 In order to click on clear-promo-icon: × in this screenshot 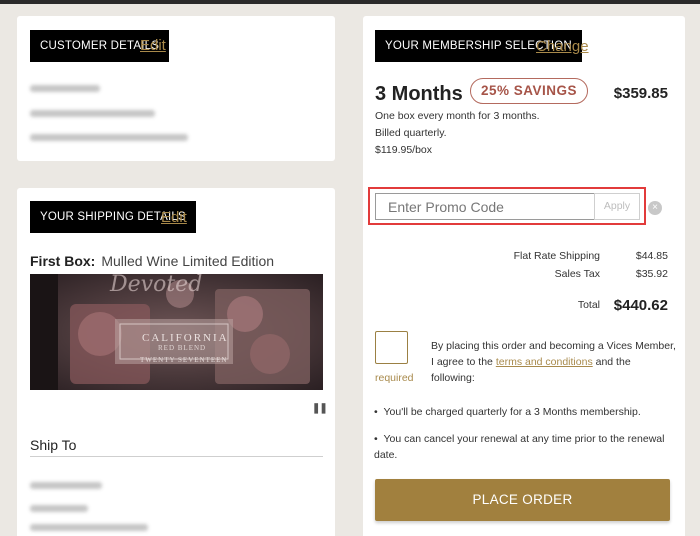, I will do `click(655, 208)`.